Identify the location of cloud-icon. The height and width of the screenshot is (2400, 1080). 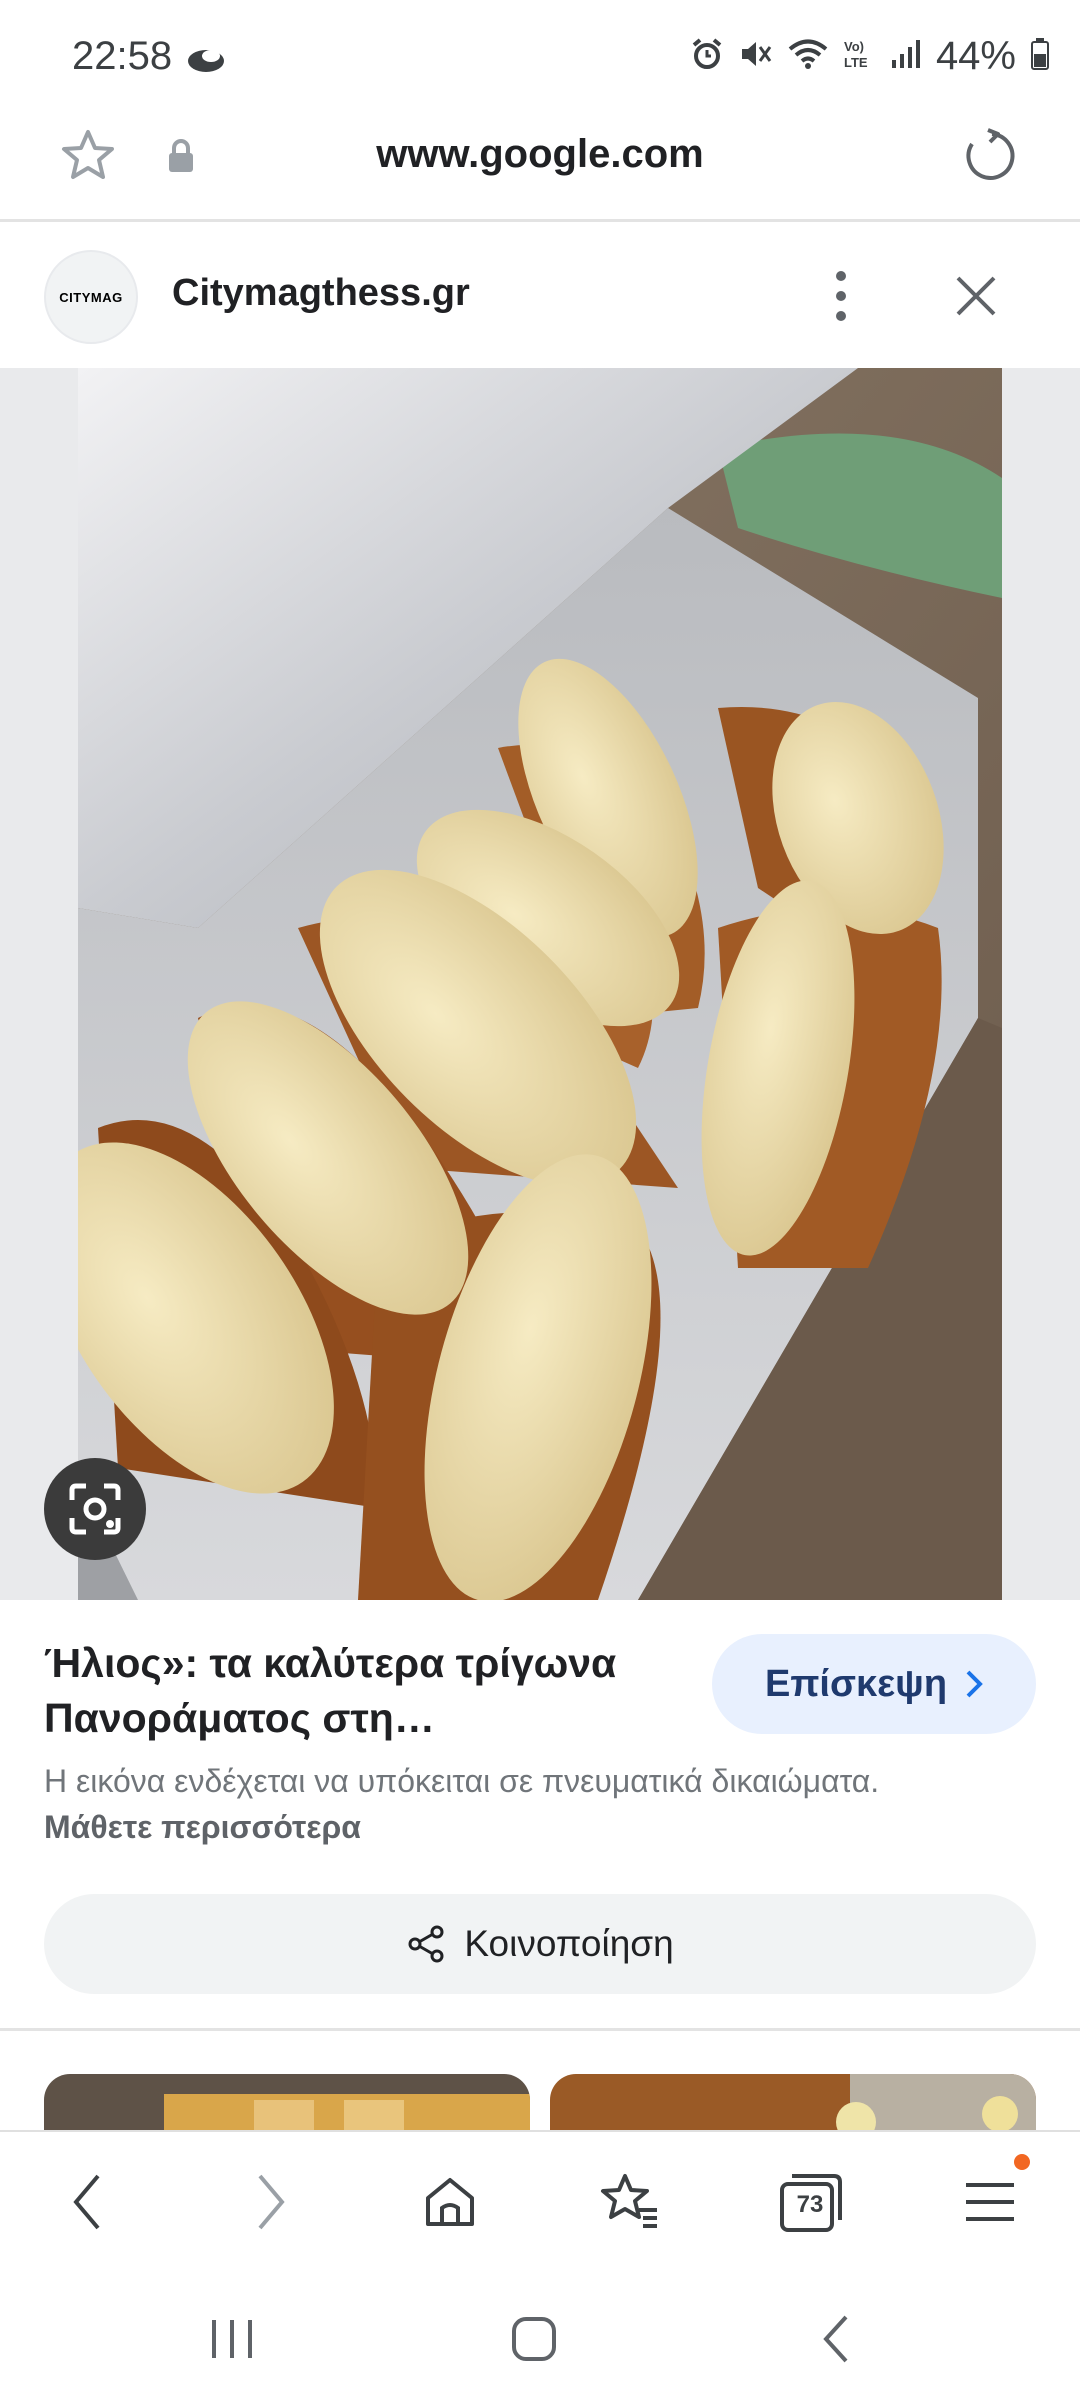
(206, 61).